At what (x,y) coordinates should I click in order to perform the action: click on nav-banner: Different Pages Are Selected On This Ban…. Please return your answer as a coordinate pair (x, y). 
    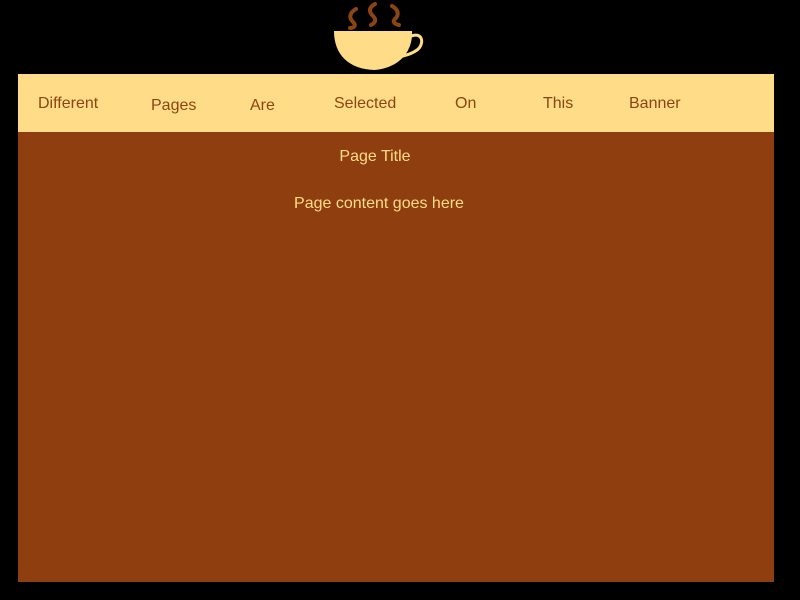
    Looking at the image, I should click on (396, 103).